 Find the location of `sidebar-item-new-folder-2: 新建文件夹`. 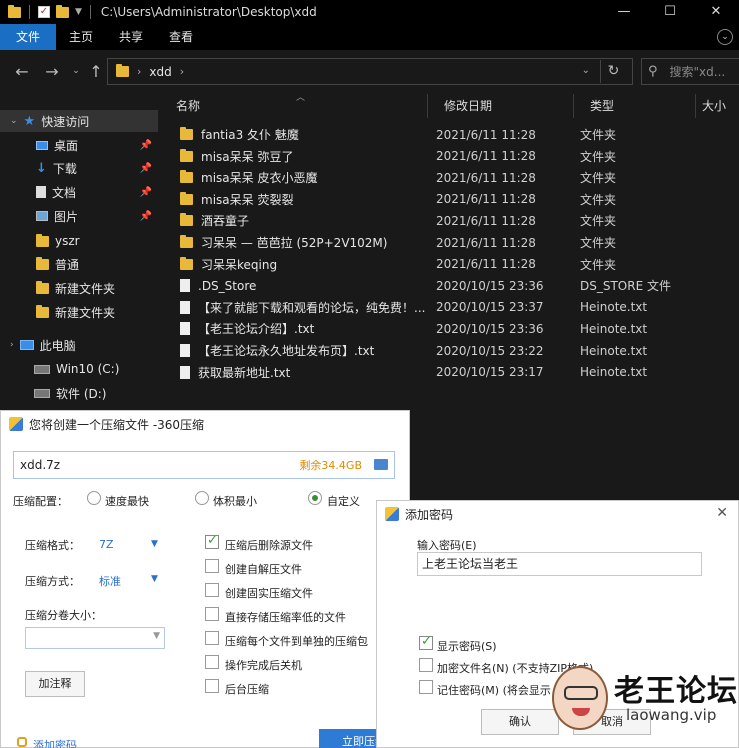

sidebar-item-new-folder-2: 新建文件夹 is located at coordinates (79, 312).